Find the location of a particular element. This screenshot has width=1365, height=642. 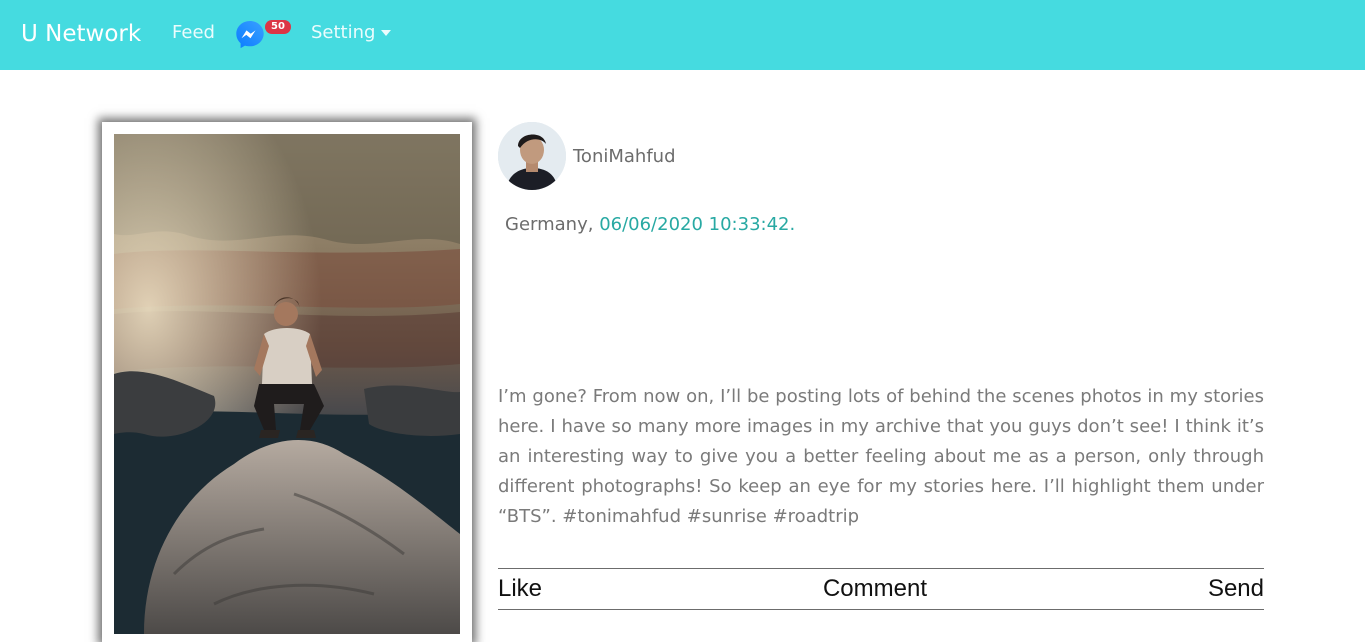

post-meta: Germany, 06/06/2020 10:33:42. is located at coordinates (650, 225).